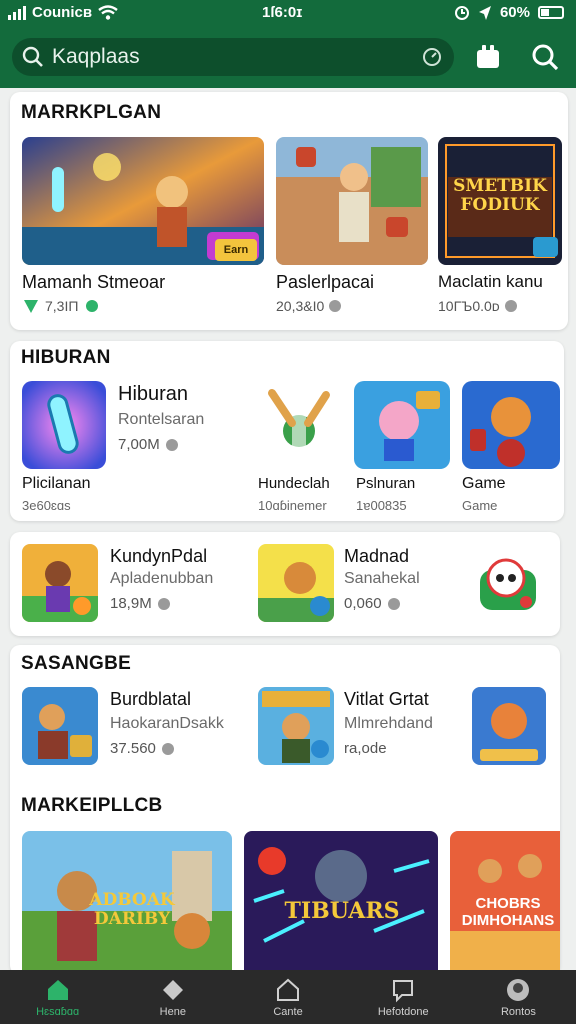 This screenshot has width=576, height=1024. Describe the element at coordinates (381, 505) in the screenshot. I see `app-size: 1ɐ00835` at that location.